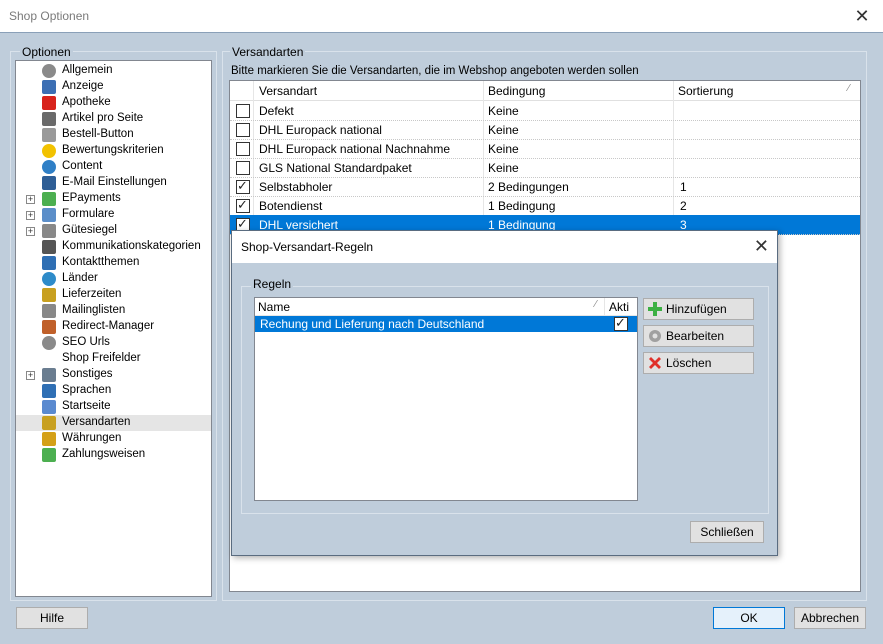 The width and height of the screenshot is (883, 644). I want to click on tree-item: Shop Freifelder, so click(113, 359).